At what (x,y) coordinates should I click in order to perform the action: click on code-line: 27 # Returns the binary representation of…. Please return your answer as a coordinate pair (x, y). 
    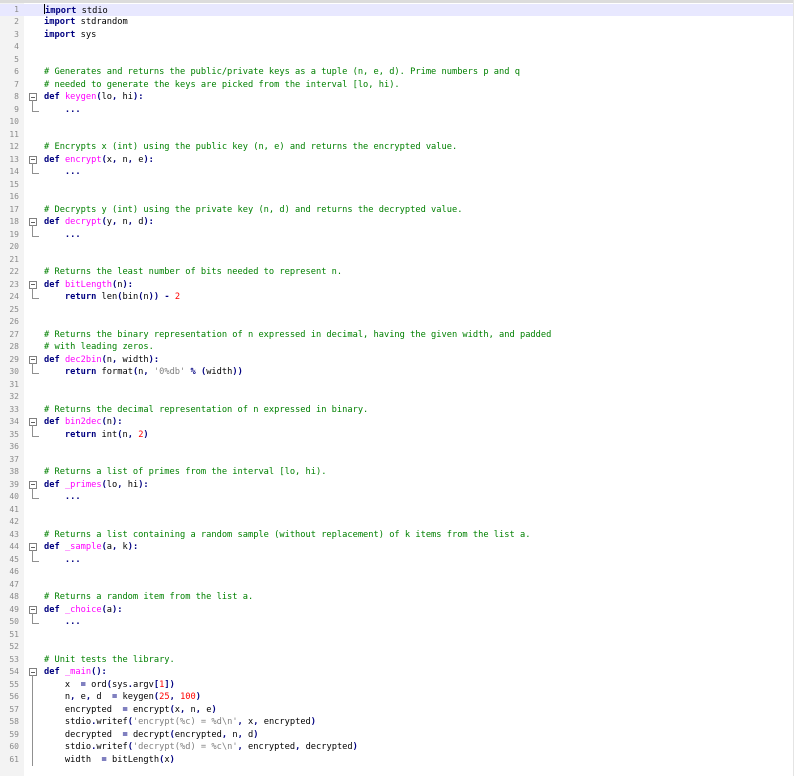
    Looking at the image, I should click on (396, 335).